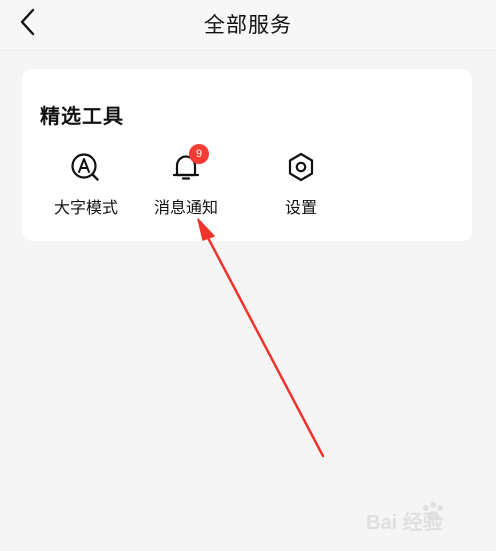 Image resolution: width=496 pixels, height=551 pixels. Describe the element at coordinates (85, 207) in the screenshot. I see `tool-label: 大字模式` at that location.